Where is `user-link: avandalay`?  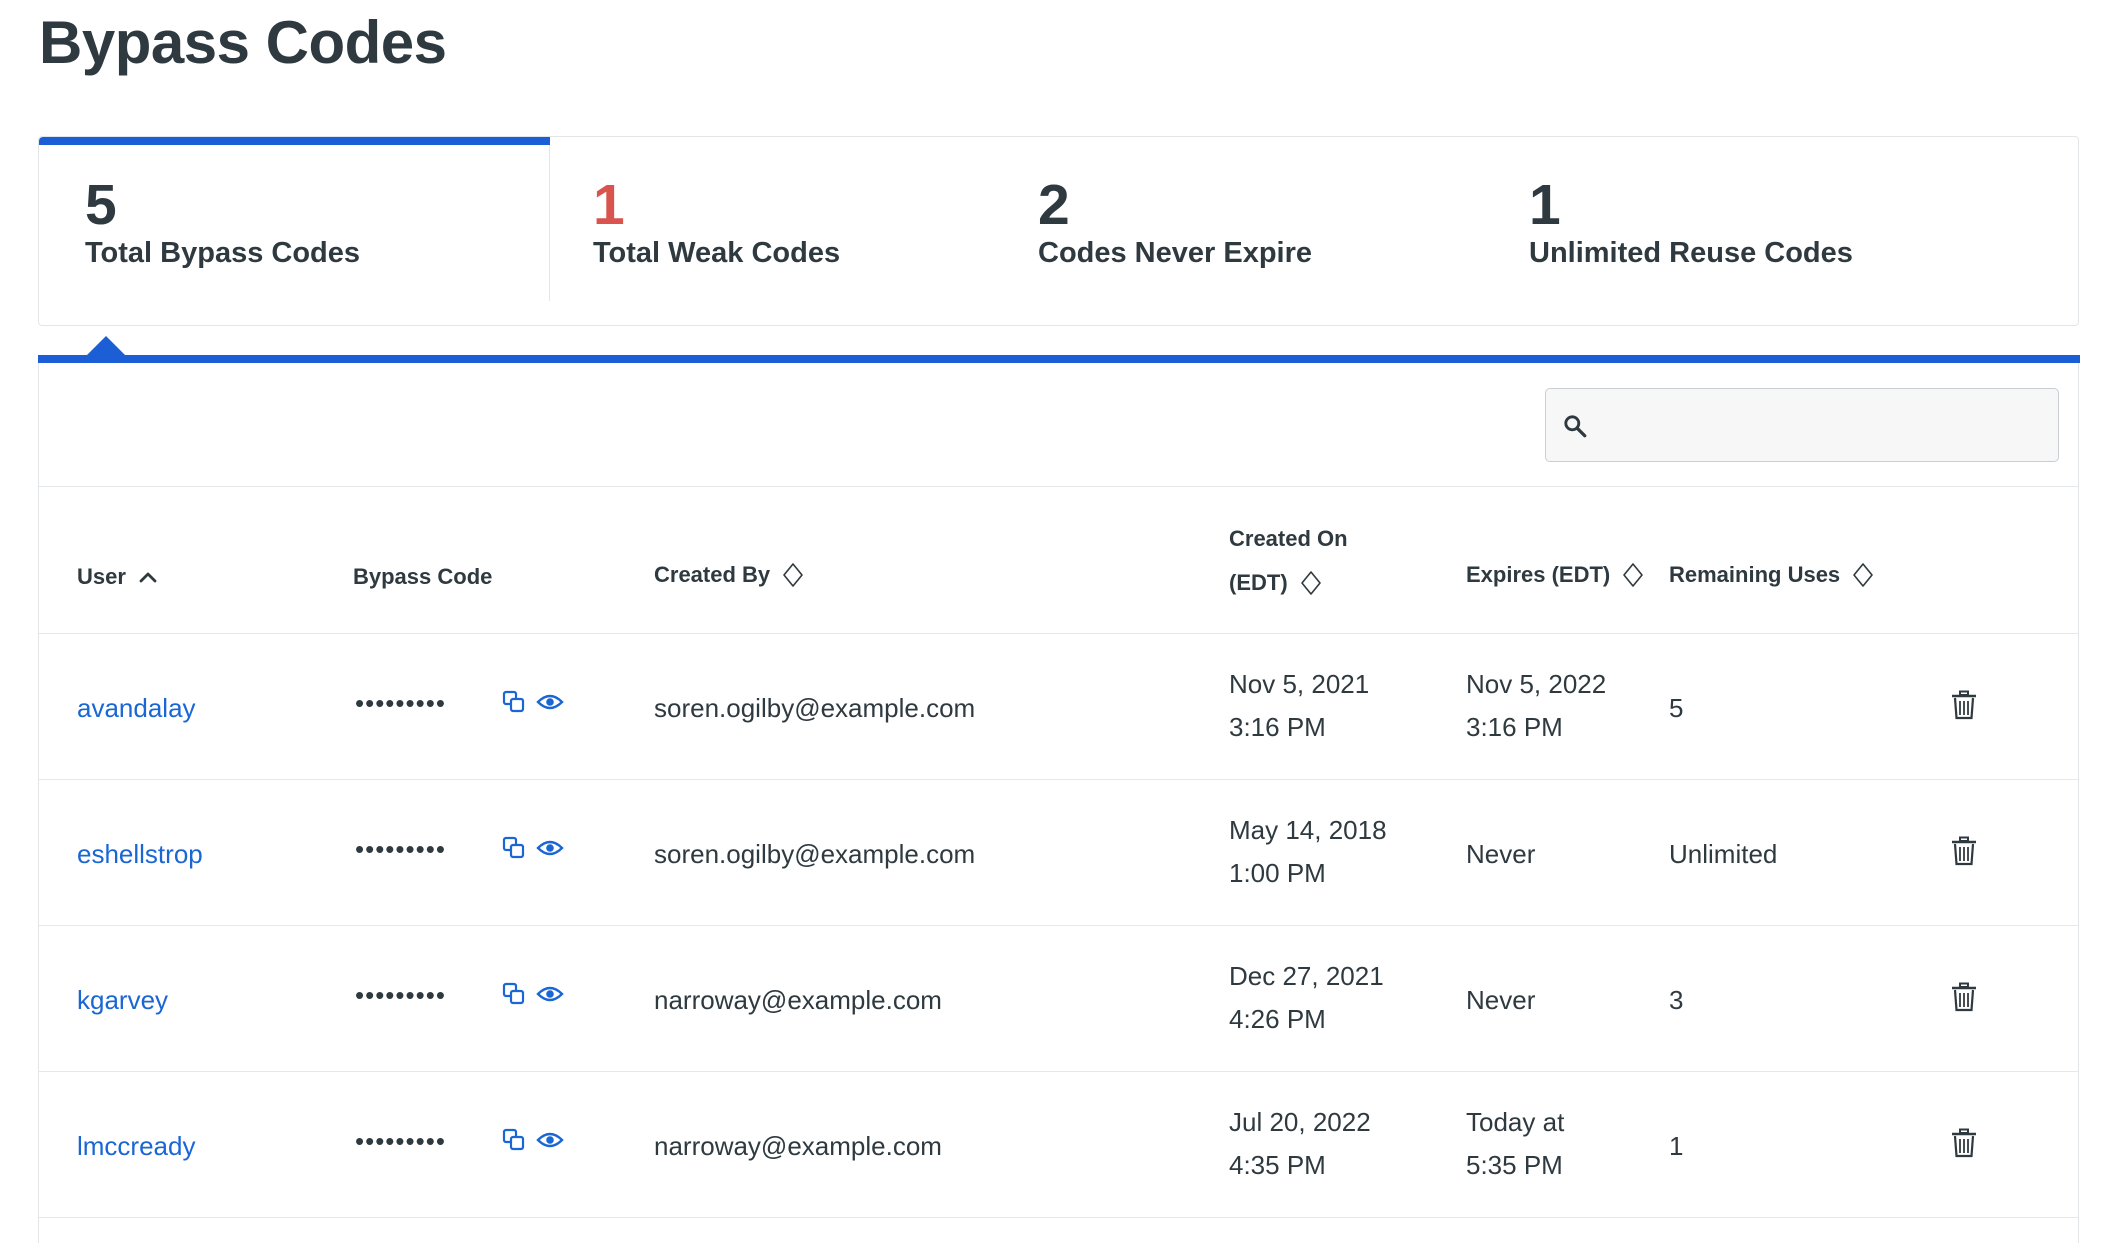
user-link: avandalay is located at coordinates (136, 708).